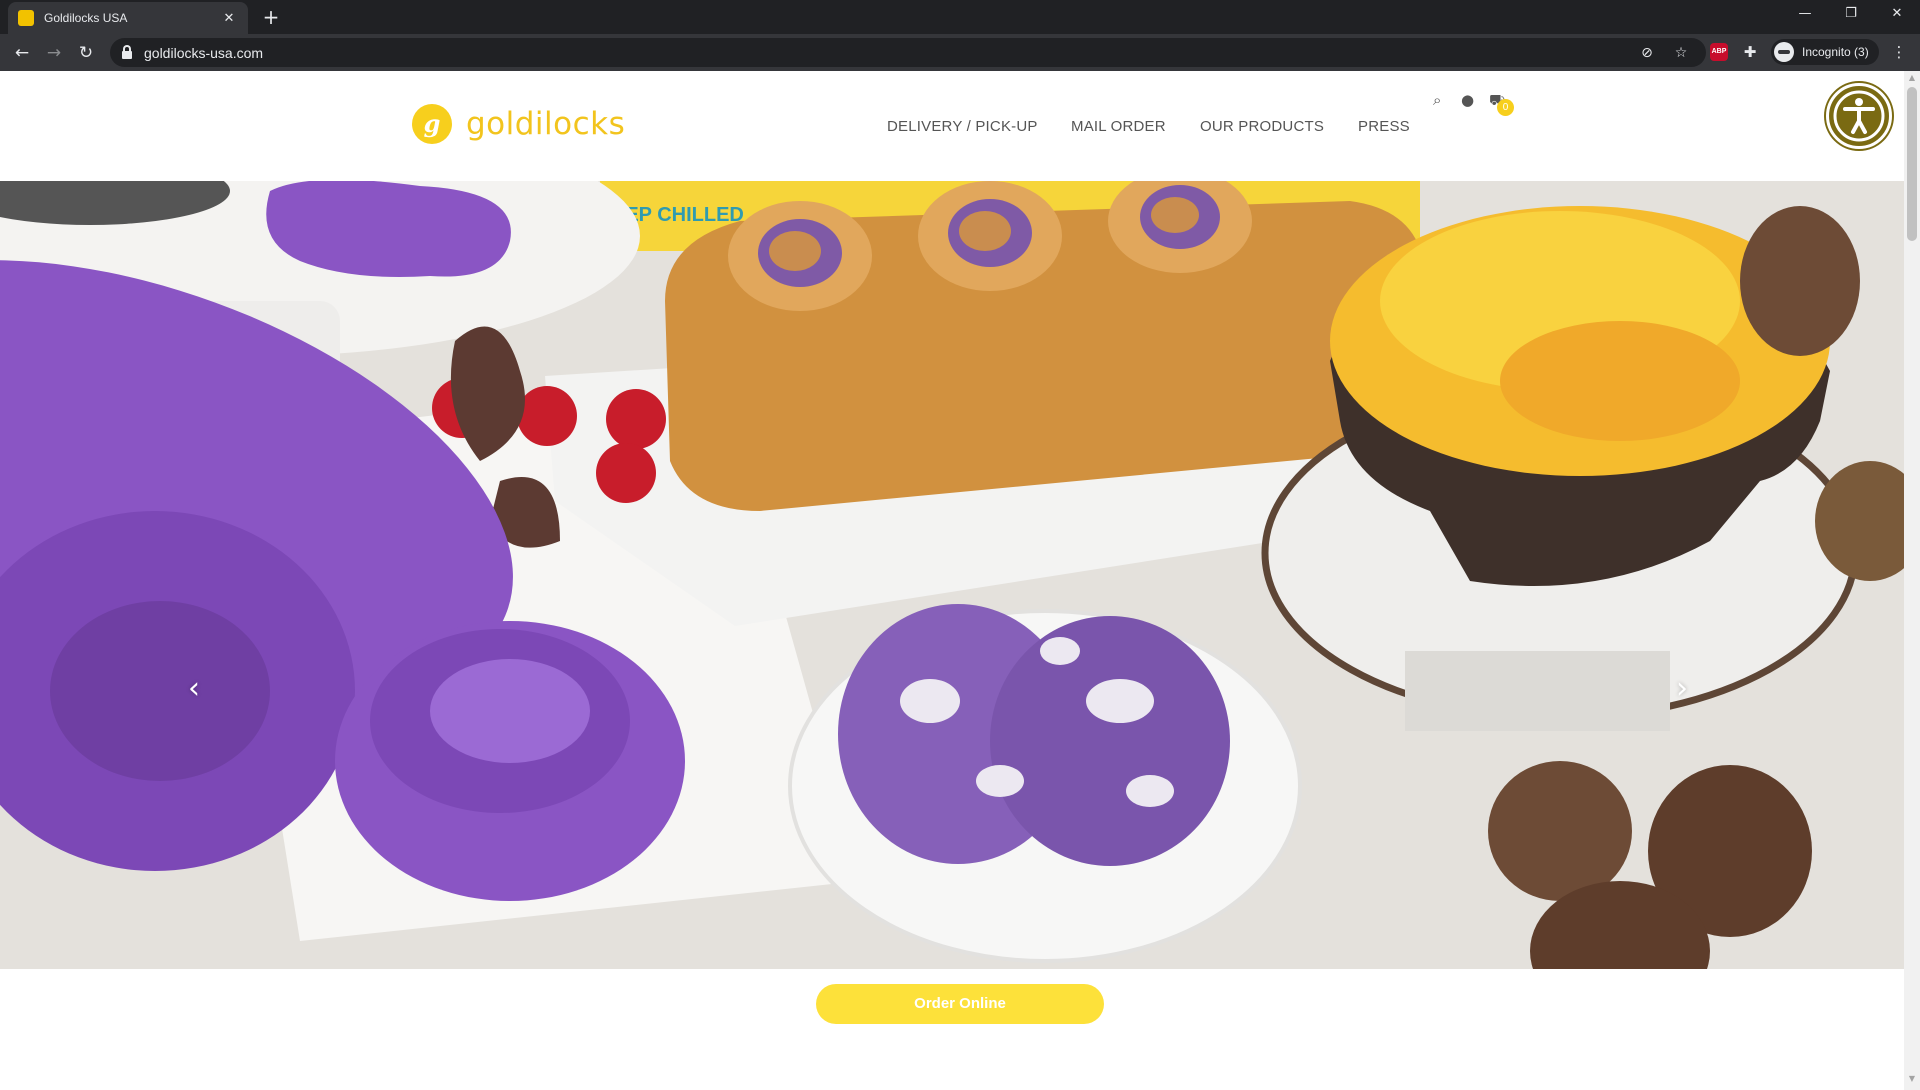  What do you see at coordinates (204, 52) in the screenshot?
I see `url-text: goldilocks-usa.com` at bounding box center [204, 52].